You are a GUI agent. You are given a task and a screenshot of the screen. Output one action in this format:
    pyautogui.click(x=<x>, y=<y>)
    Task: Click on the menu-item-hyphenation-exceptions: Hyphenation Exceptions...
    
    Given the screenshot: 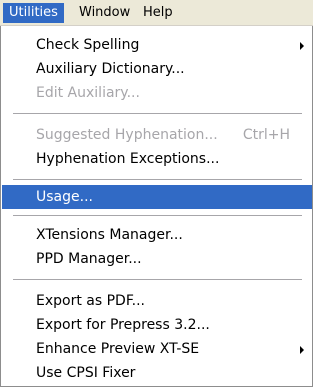 What is the action you would take?
    pyautogui.click(x=157, y=159)
    